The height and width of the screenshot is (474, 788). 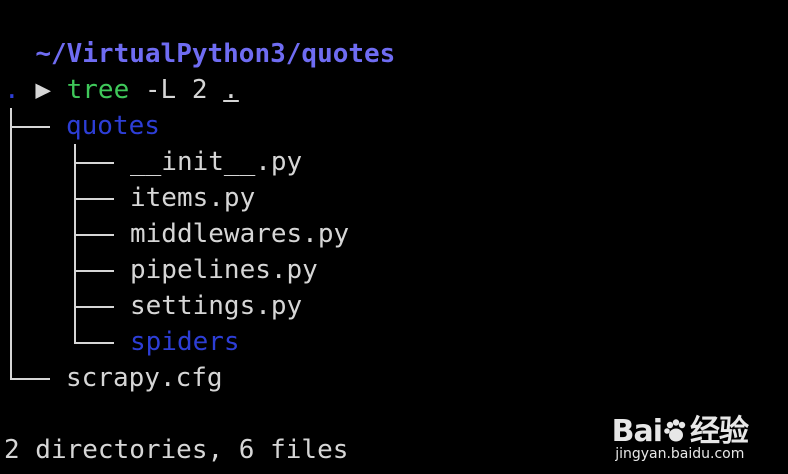 I want to click on baidu-watermark: Bai 经验 jingyan.baidu.com, so click(x=680, y=434).